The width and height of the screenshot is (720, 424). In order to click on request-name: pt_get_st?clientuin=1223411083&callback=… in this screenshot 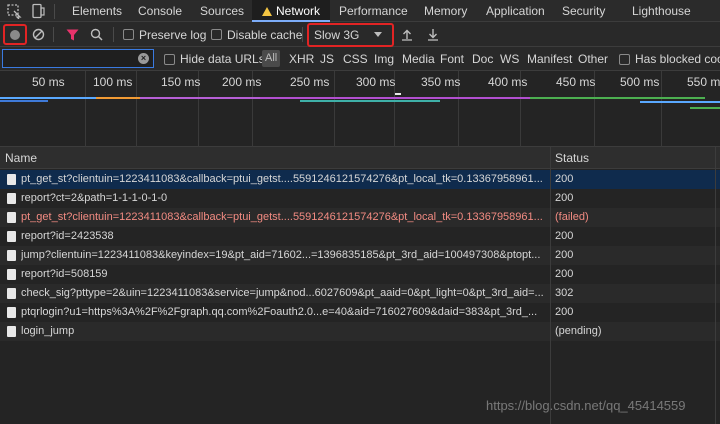, I will do `click(282, 217)`.